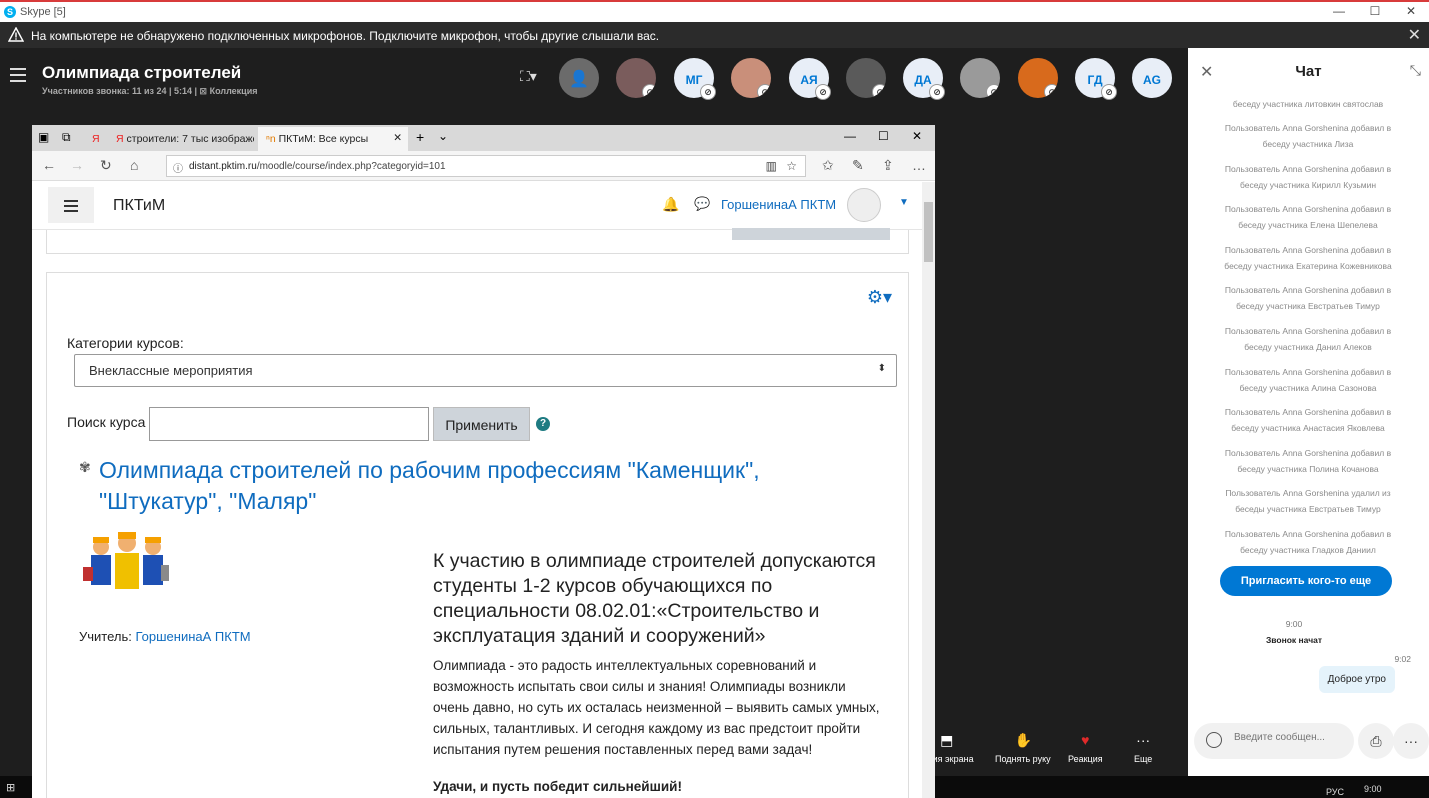  What do you see at coordinates (289, 424) in the screenshot?
I see `search-input` at bounding box center [289, 424].